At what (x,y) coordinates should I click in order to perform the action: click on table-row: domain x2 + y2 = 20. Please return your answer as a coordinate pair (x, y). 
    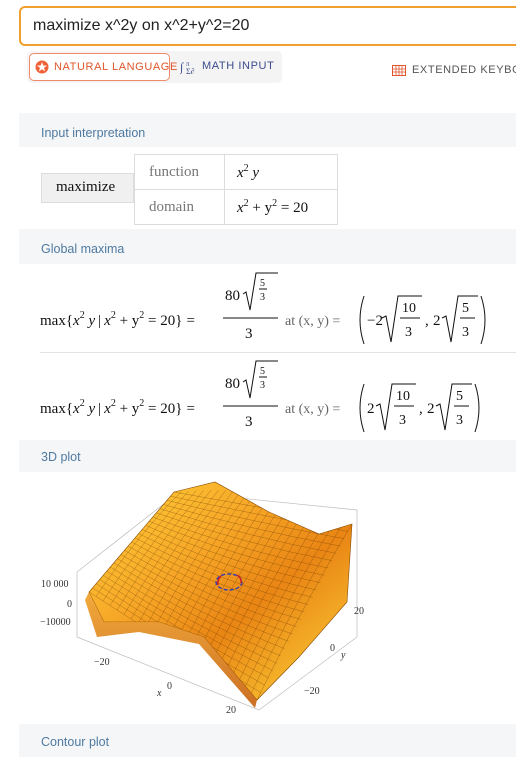
    Looking at the image, I should click on (236, 207).